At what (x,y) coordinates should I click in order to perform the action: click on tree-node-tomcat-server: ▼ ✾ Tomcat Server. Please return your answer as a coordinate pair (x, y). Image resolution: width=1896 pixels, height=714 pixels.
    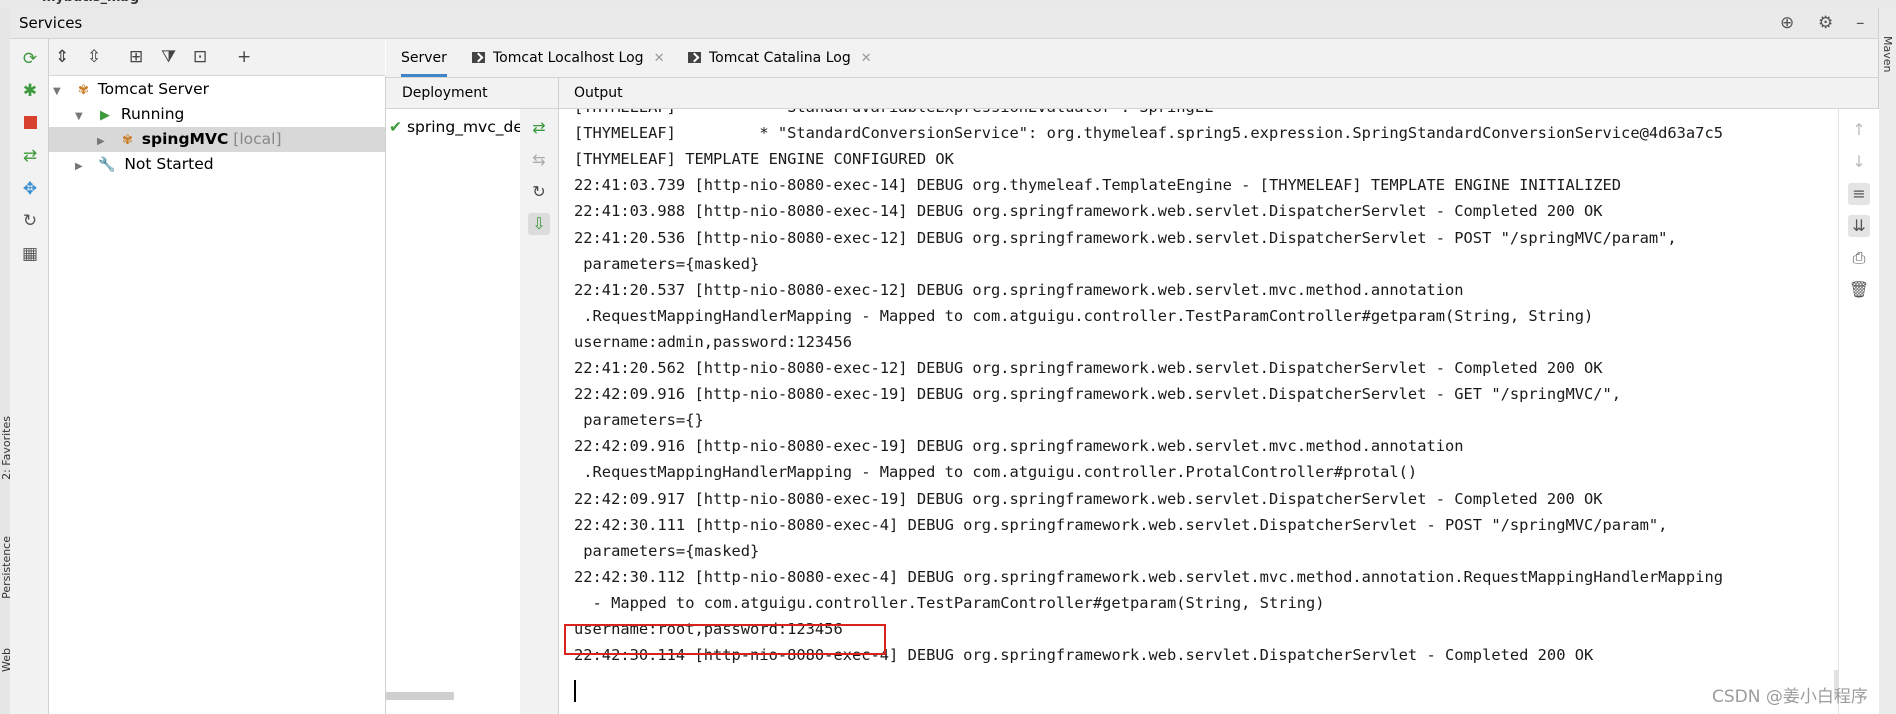
    Looking at the image, I should click on (131, 89).